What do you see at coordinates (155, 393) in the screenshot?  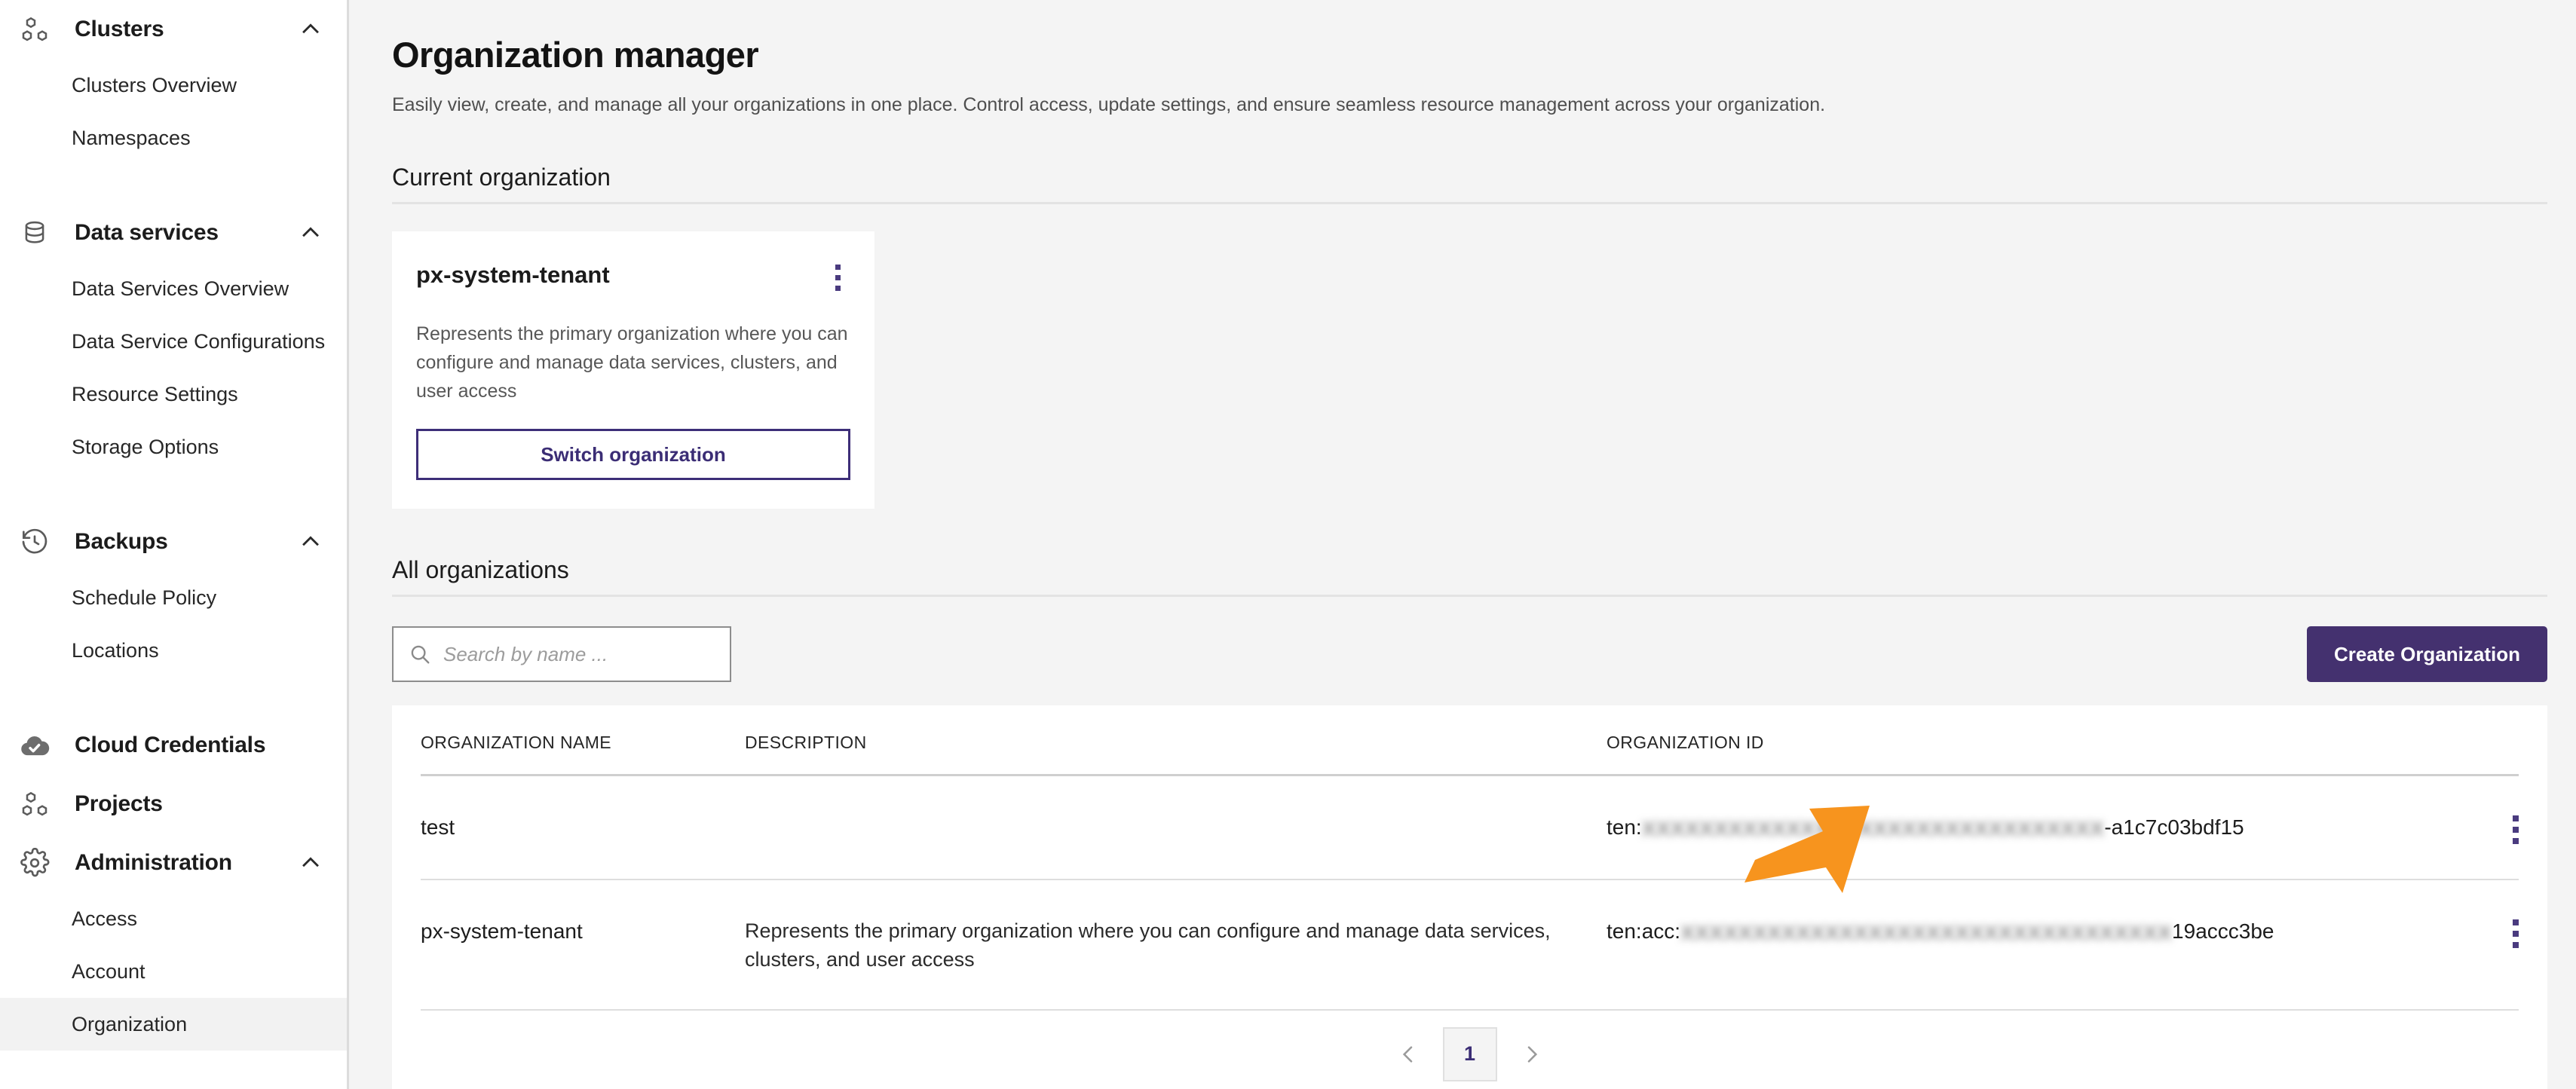 I see `sidebar-item-label: Resource Settings` at bounding box center [155, 393].